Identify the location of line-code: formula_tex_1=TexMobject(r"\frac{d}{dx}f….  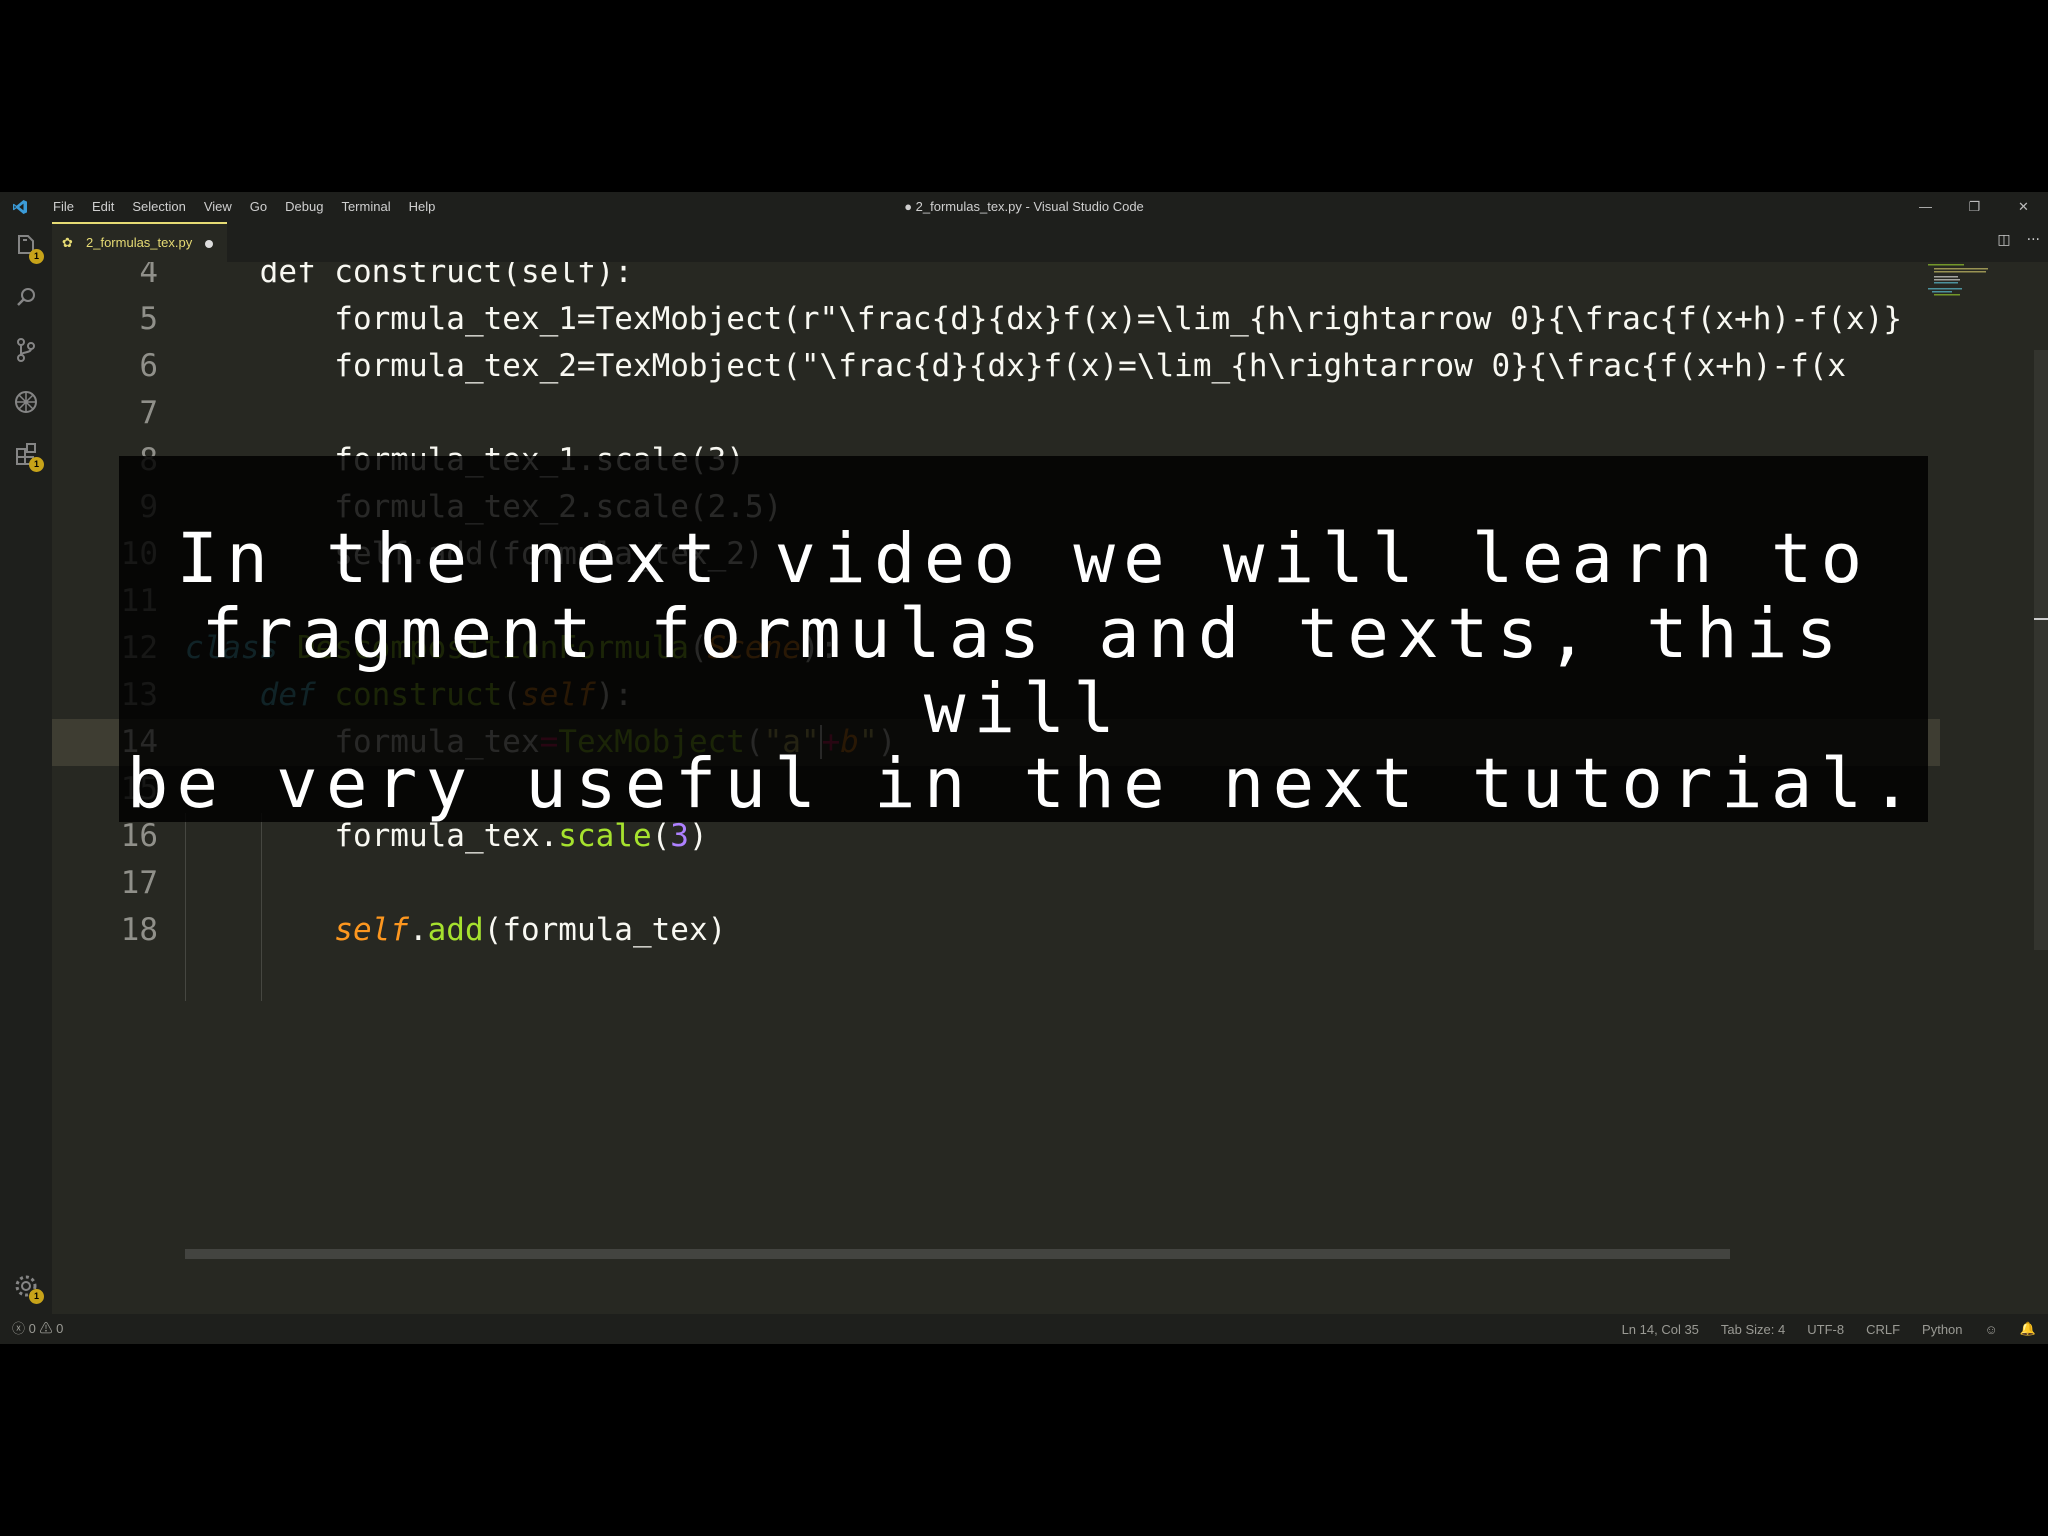
(1044, 319).